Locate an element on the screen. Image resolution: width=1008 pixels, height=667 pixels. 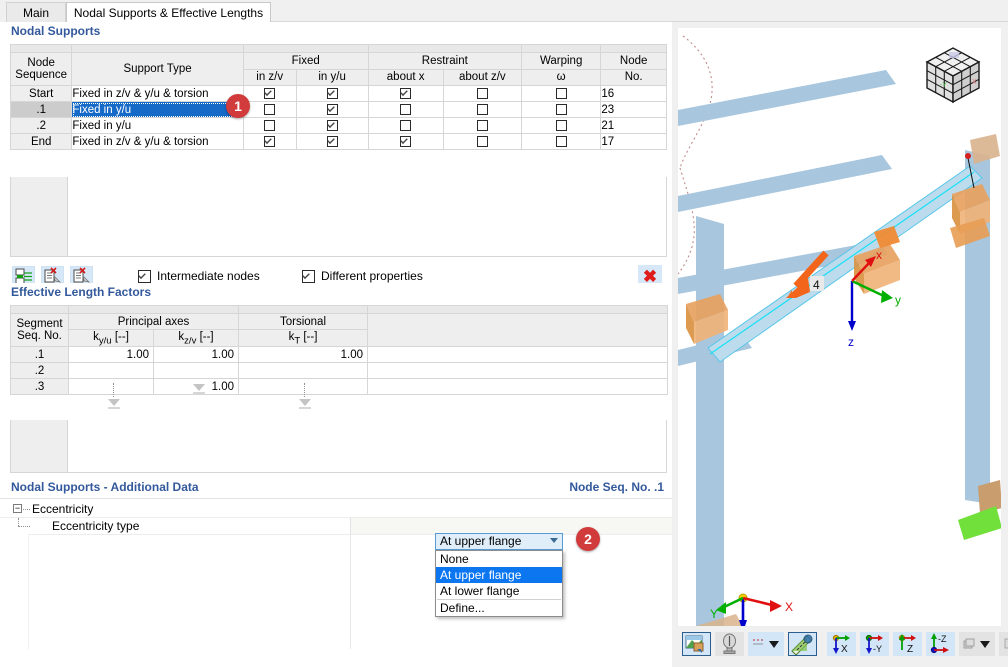
row-segment-seq: .1 is located at coordinates (39, 354).